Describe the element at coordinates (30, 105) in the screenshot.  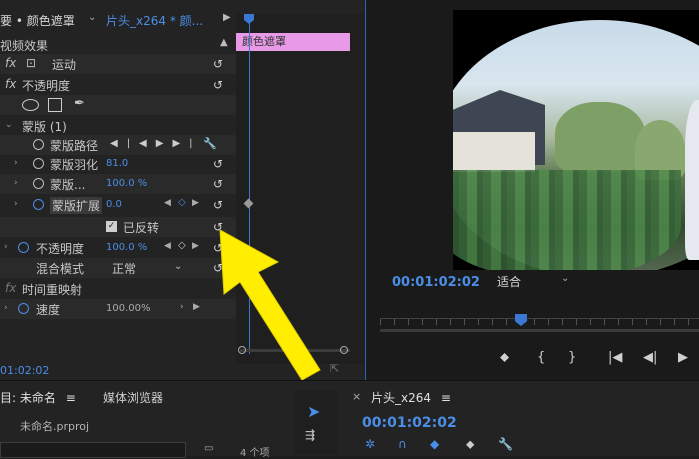
I see `ellipse-mask-icon` at that location.